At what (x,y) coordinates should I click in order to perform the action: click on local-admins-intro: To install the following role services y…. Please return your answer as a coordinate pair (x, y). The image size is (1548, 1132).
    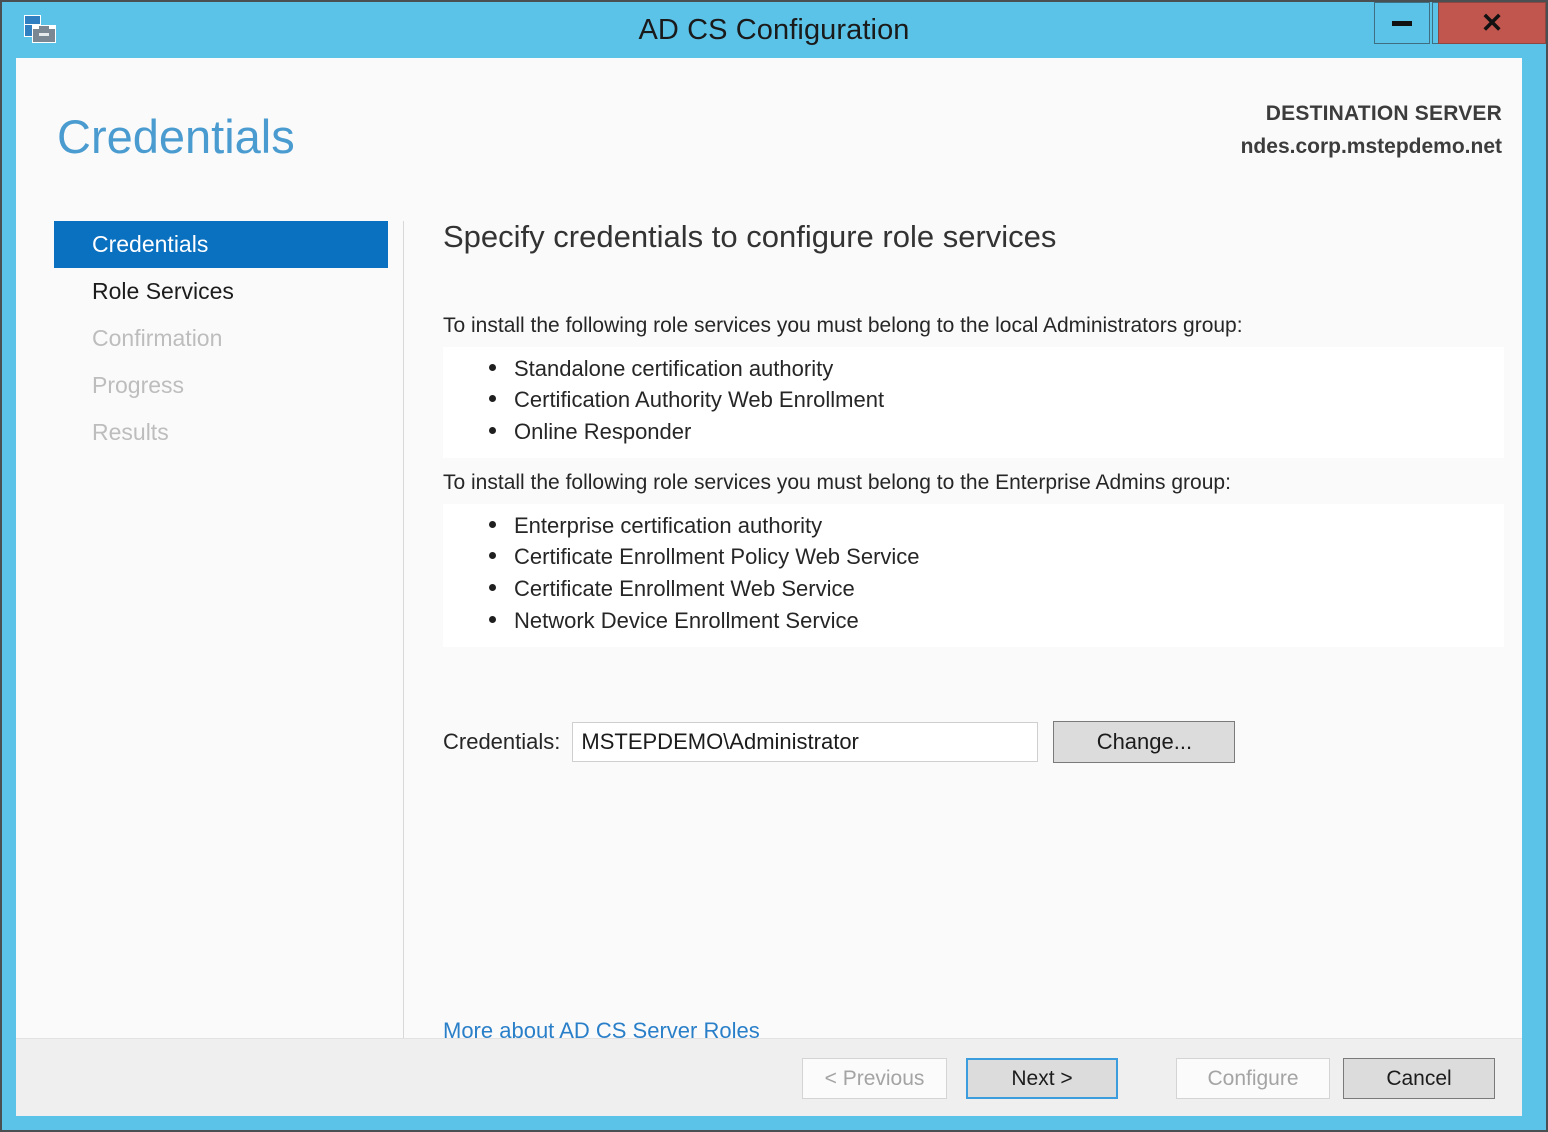
    Looking at the image, I should click on (843, 326).